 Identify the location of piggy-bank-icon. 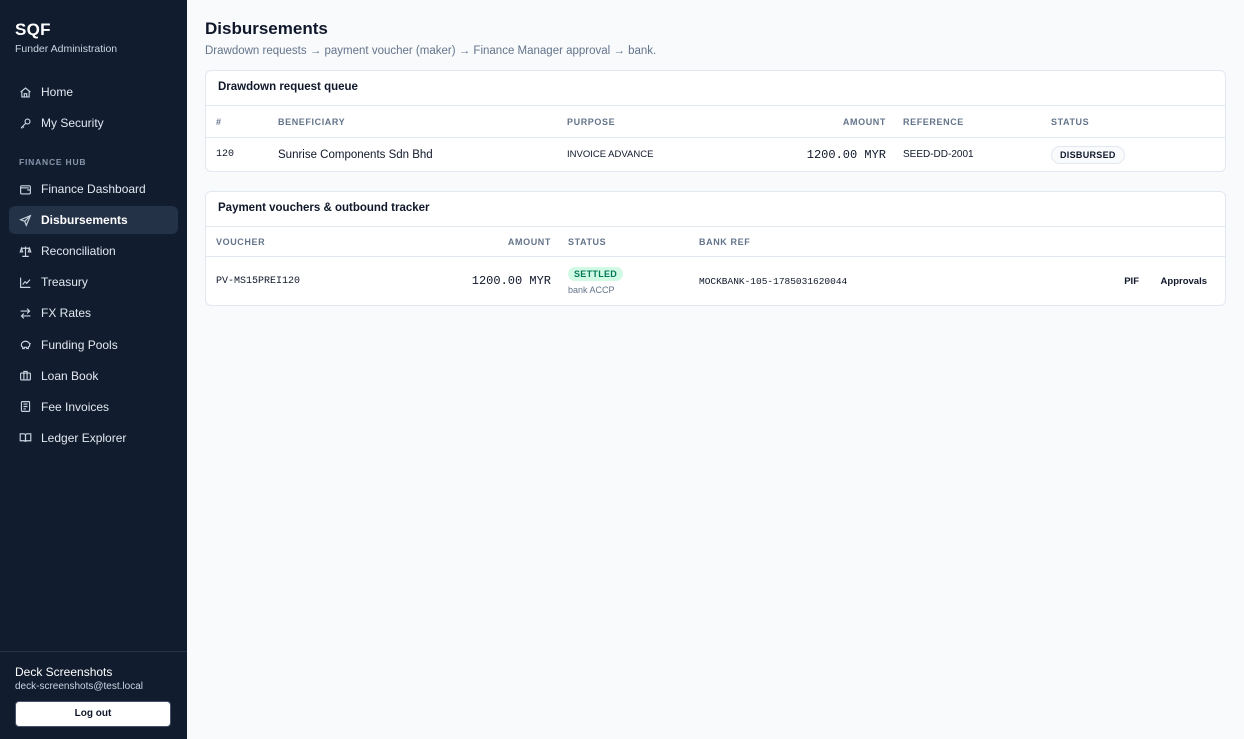
(25, 344).